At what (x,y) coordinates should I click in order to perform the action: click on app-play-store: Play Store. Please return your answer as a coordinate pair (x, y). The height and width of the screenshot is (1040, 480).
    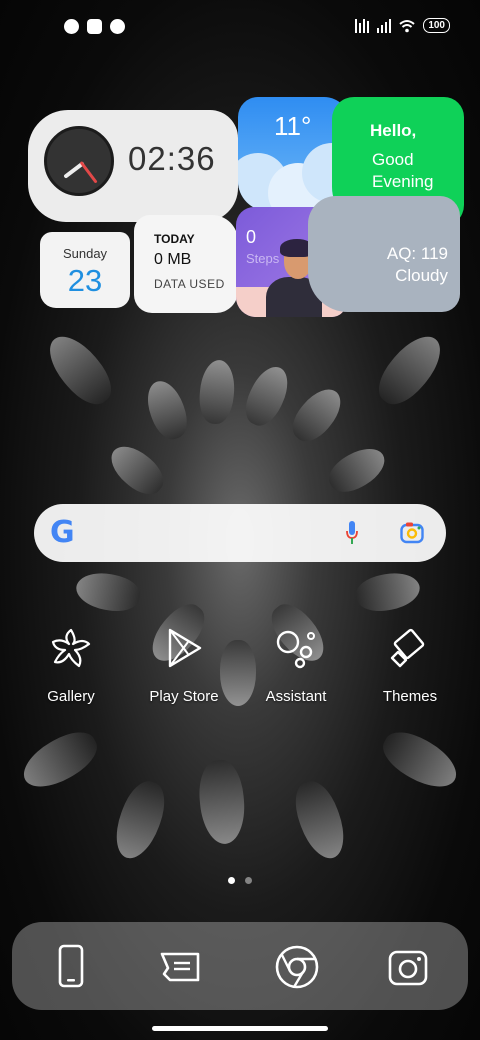
    Looking at the image, I should click on (184, 665).